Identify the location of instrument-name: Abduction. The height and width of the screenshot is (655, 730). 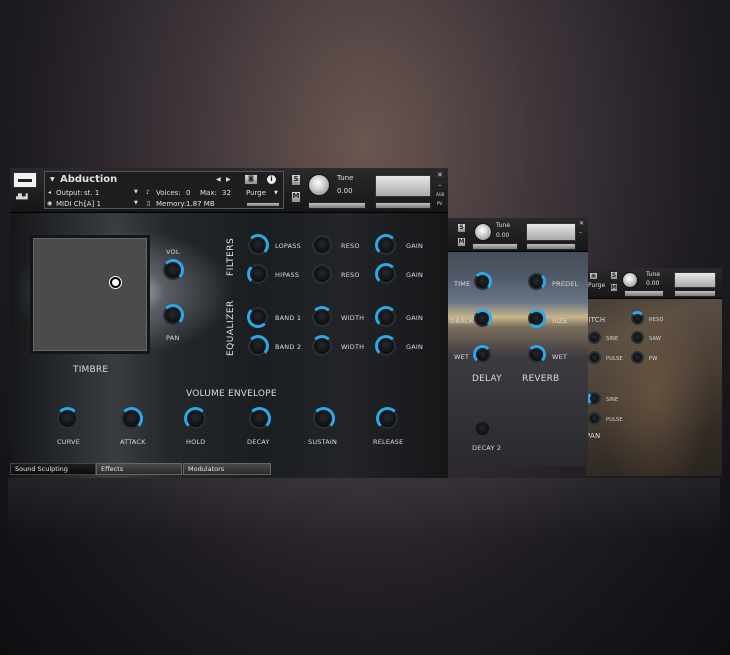
(88, 179).